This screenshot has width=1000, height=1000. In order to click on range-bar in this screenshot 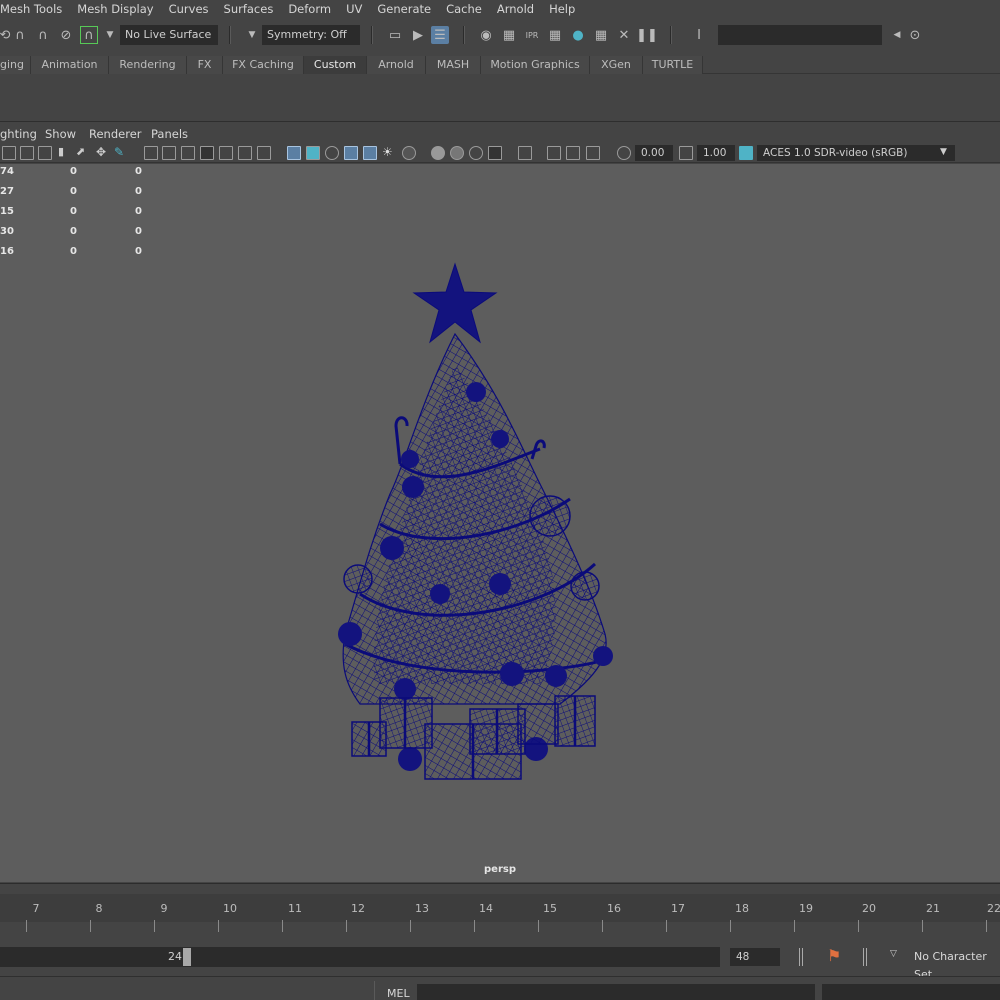, I will do `click(360, 957)`.